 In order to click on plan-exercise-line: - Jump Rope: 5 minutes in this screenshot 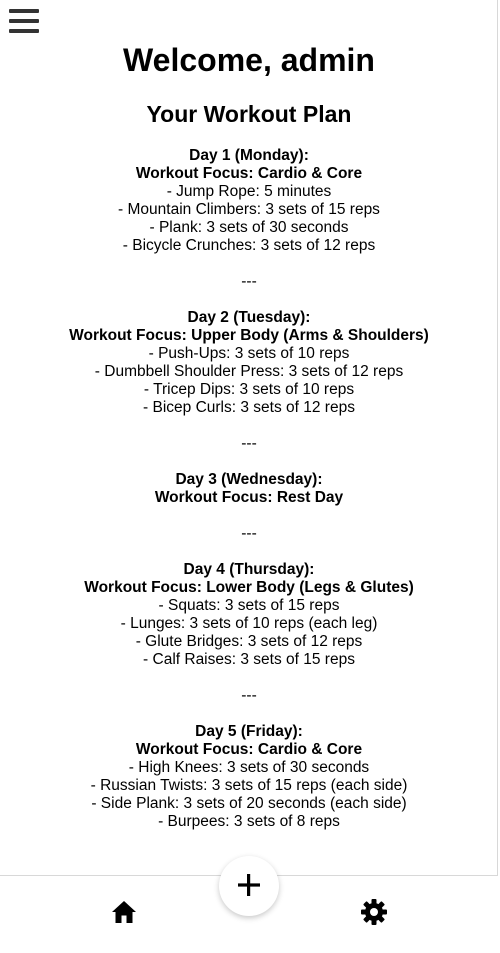, I will do `click(249, 191)`.